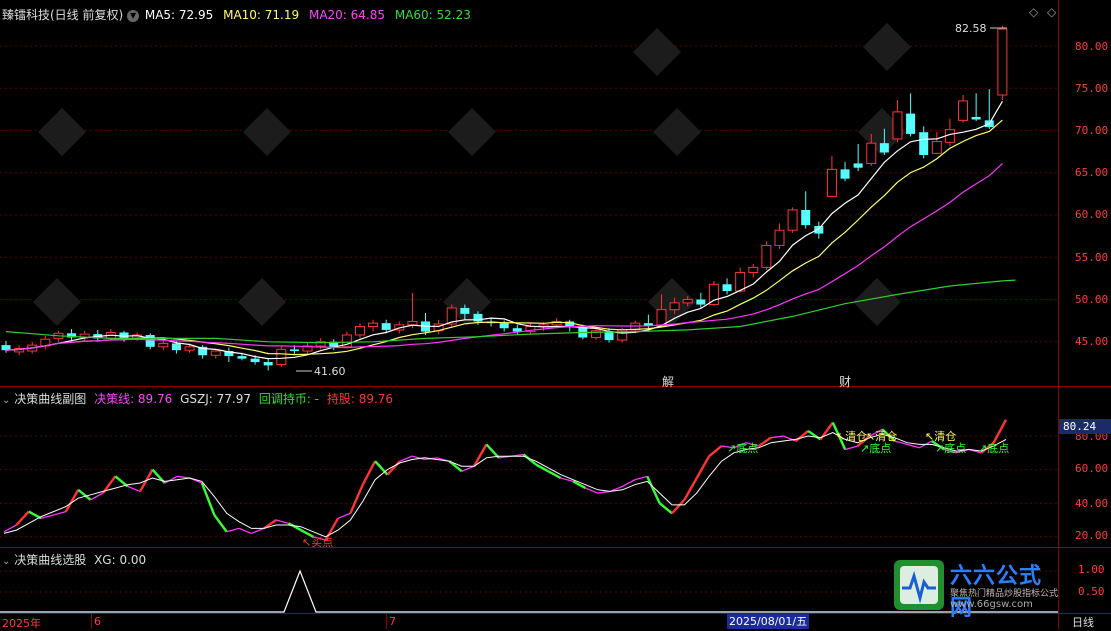 This screenshot has width=1111, height=631. Describe the element at coordinates (1092, 88) in the screenshot. I see `y-tick: 75.00` at that location.